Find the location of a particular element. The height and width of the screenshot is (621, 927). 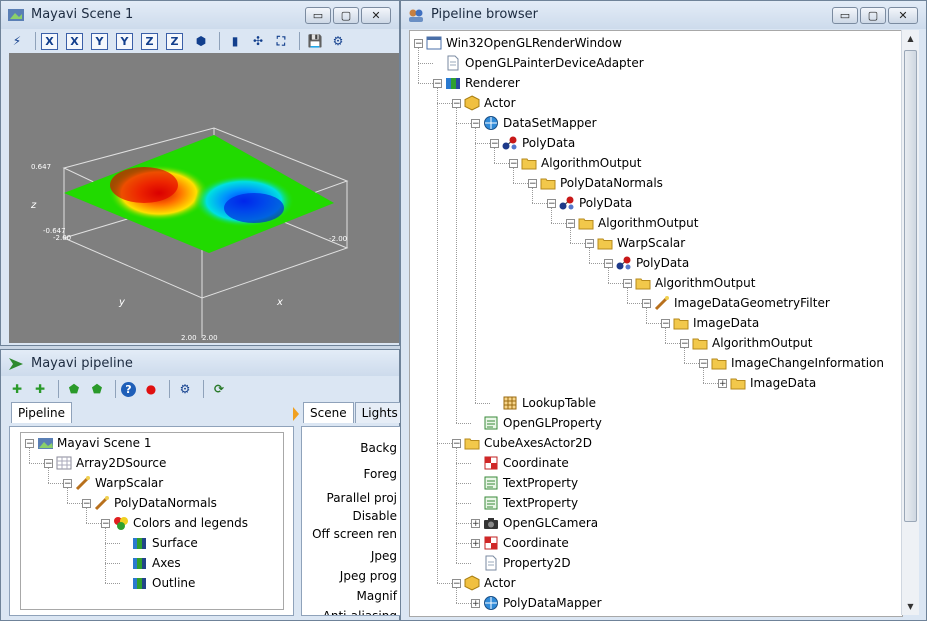

scene-titlebar: Mayavi Scene 1 ▭ ▢ ✕ is located at coordinates (200, 15).